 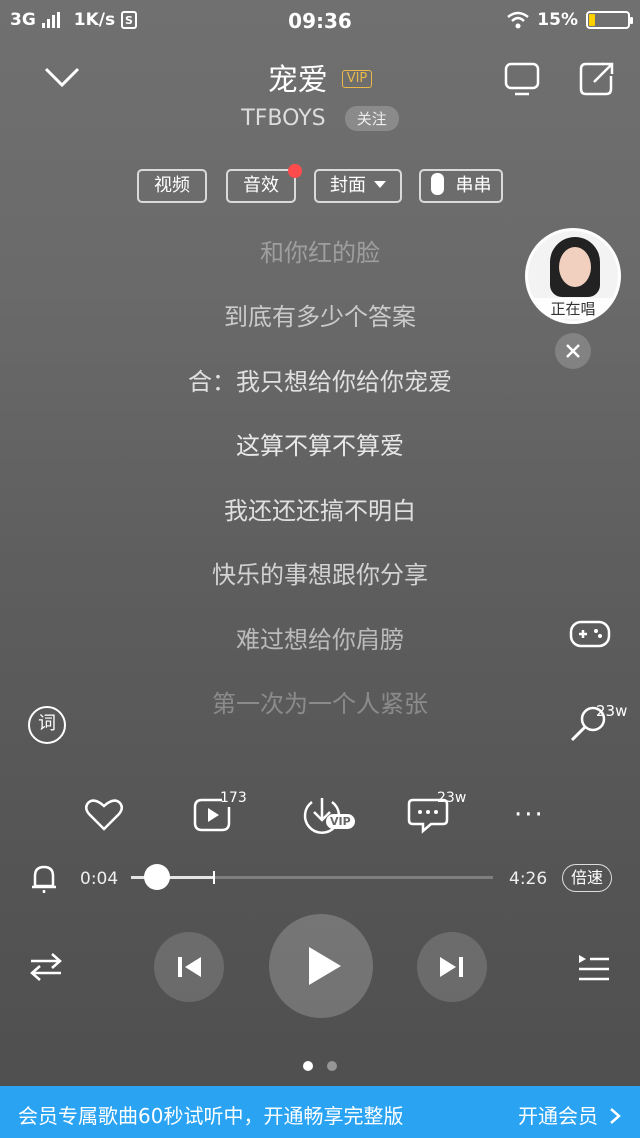 What do you see at coordinates (594, 968) in the screenshot?
I see `playlist-queue-icon` at bounding box center [594, 968].